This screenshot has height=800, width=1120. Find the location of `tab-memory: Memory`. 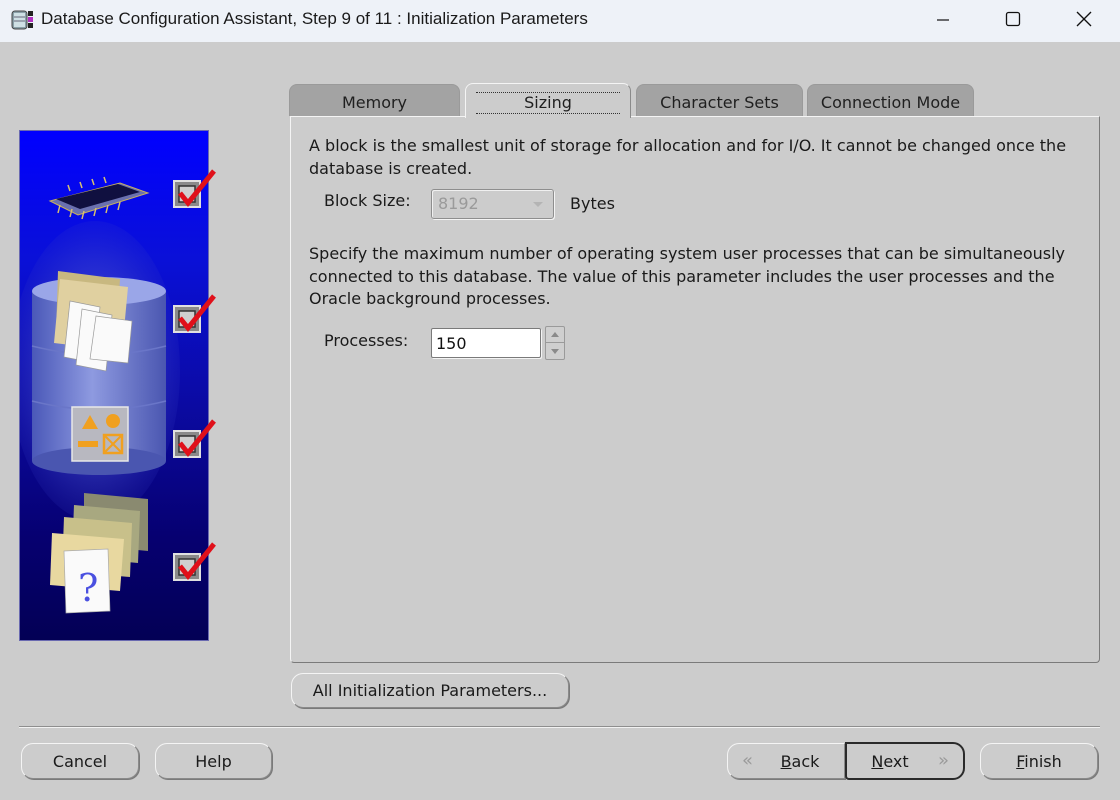

tab-memory: Memory is located at coordinates (374, 100).